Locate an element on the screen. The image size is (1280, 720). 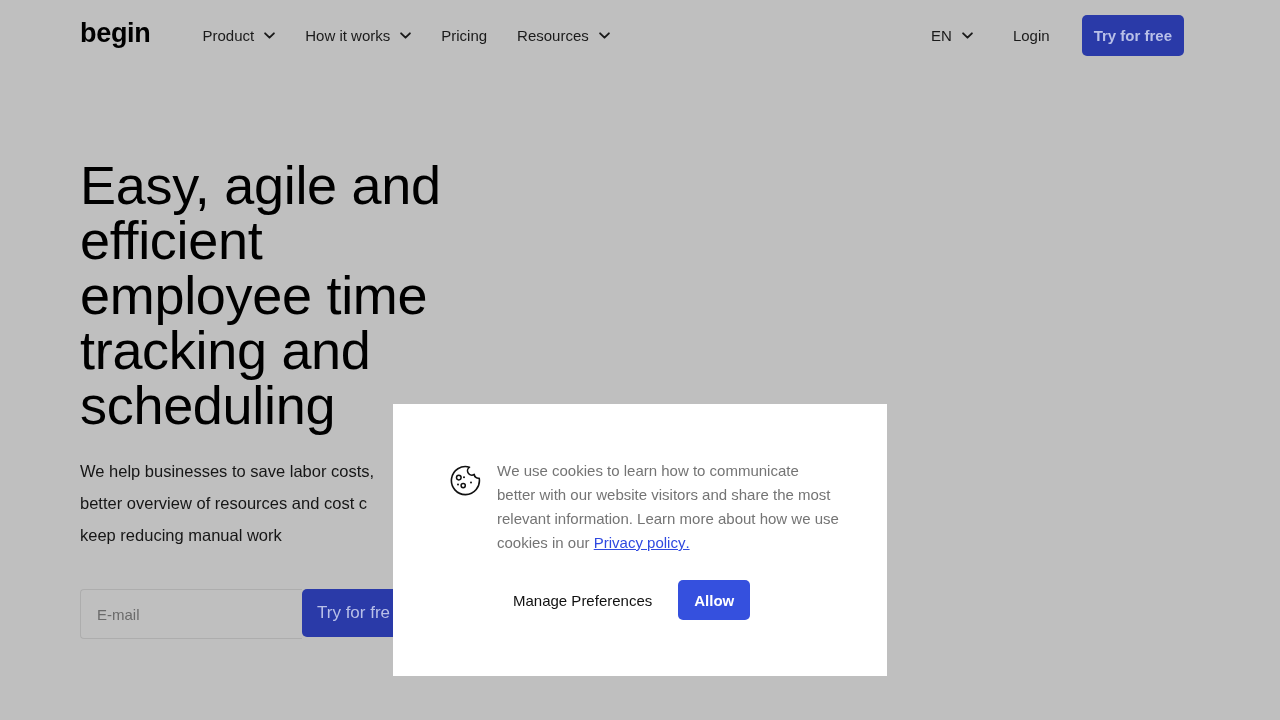
nav-link: Resources is located at coordinates (563, 35).